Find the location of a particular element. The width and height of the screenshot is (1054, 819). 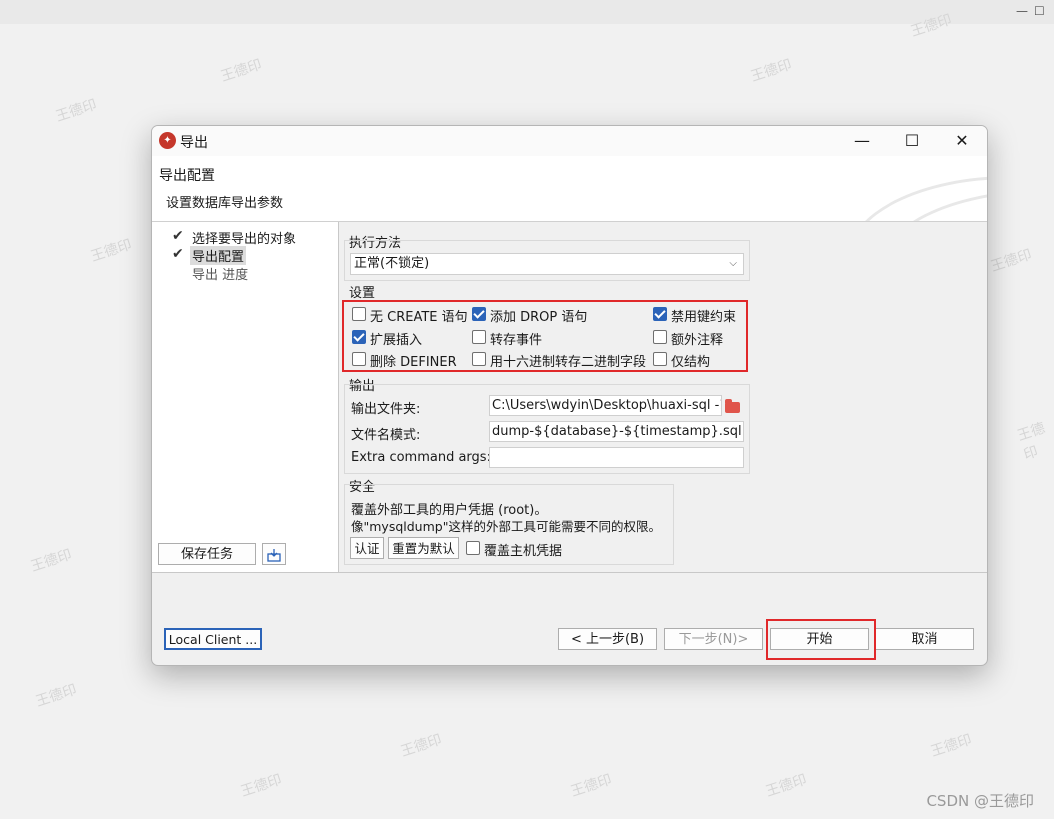

task-list-icon is located at coordinates (274, 555).